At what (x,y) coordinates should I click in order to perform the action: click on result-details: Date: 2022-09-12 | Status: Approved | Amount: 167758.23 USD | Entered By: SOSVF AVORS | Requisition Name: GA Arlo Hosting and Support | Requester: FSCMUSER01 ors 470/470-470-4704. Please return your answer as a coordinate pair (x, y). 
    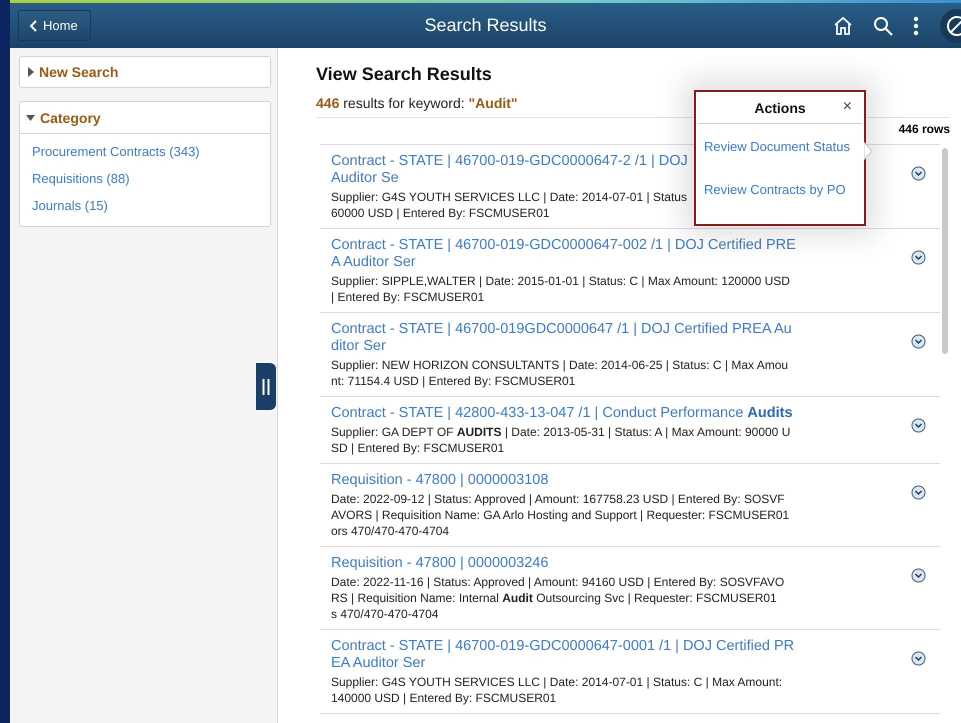
    Looking at the image, I should click on (560, 515).